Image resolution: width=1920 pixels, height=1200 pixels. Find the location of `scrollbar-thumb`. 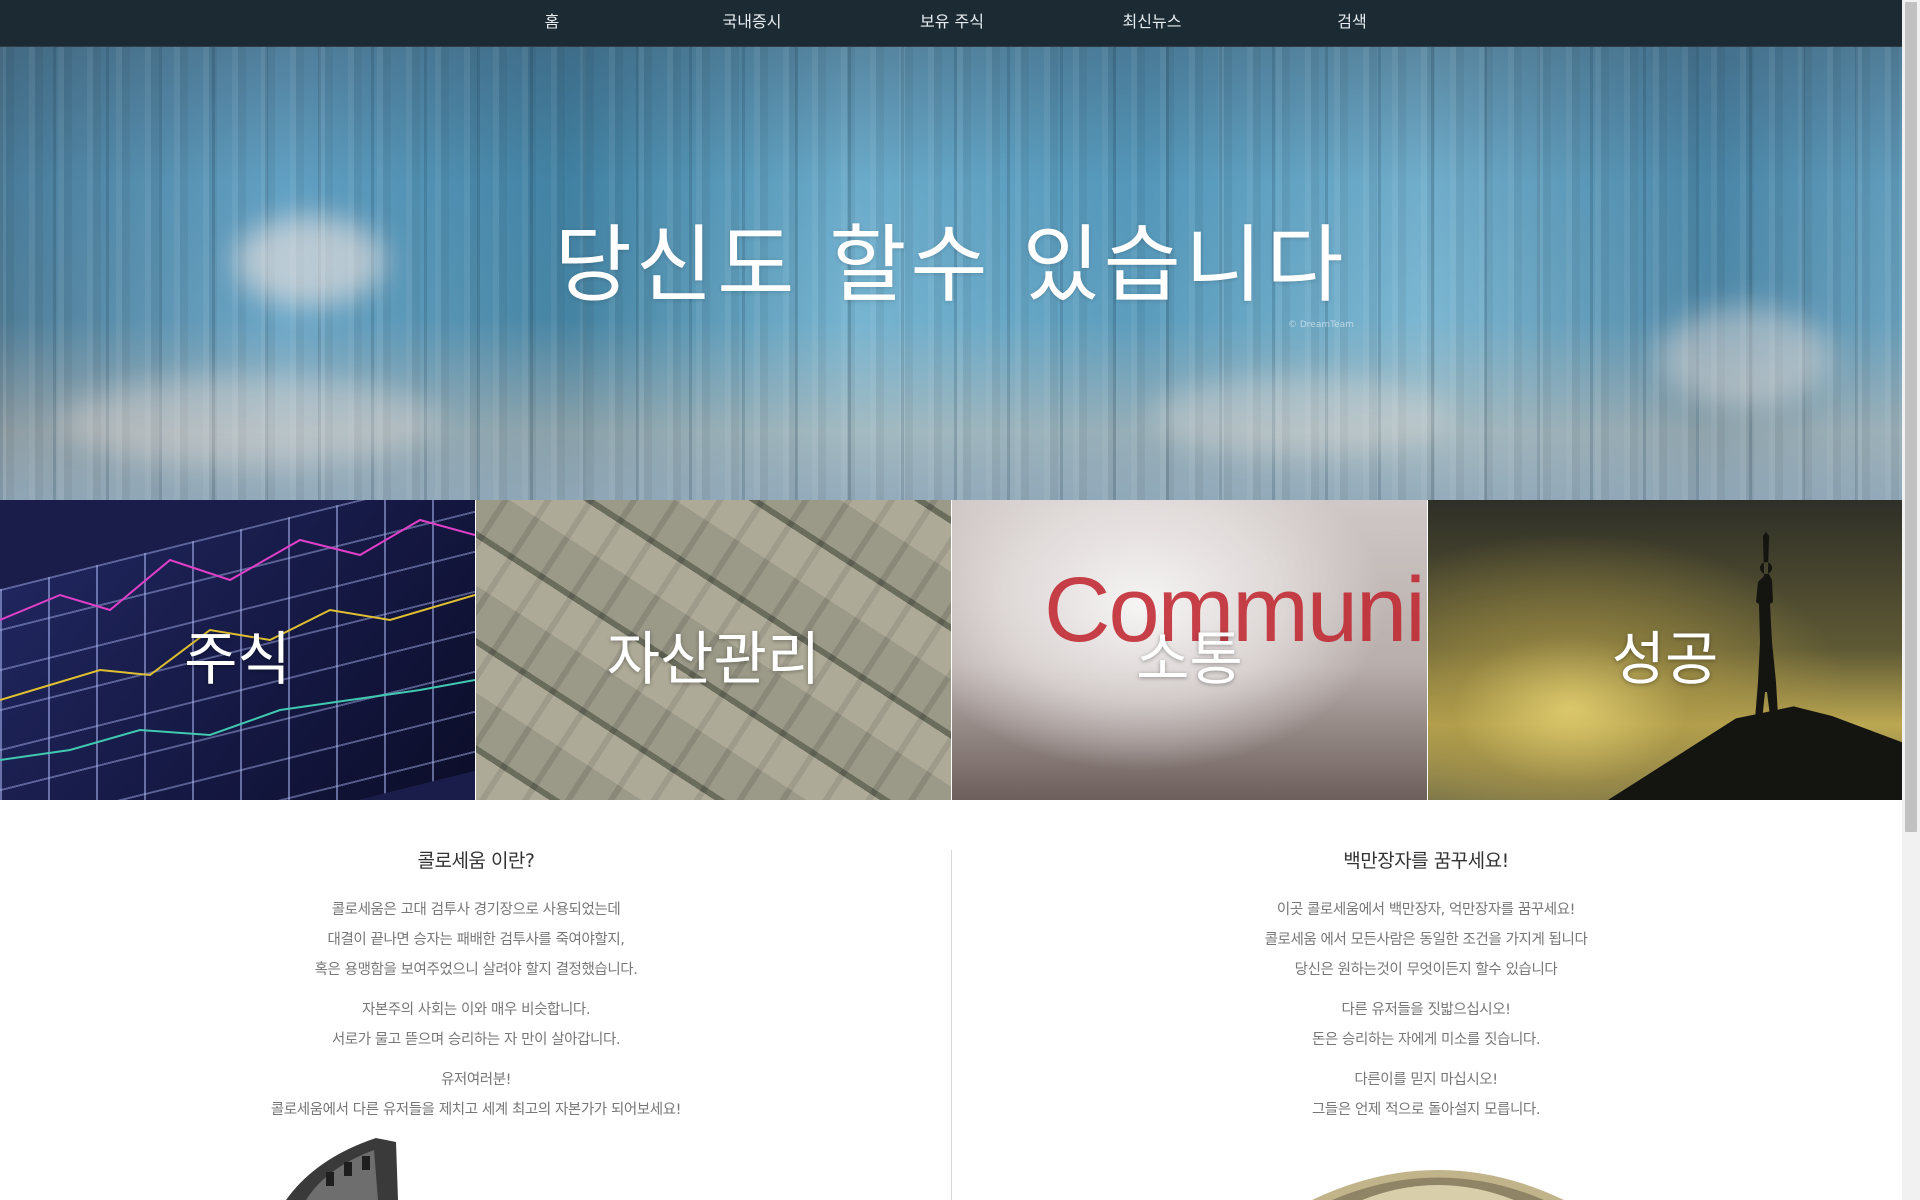

scrollbar-thumb is located at coordinates (1911, 417).